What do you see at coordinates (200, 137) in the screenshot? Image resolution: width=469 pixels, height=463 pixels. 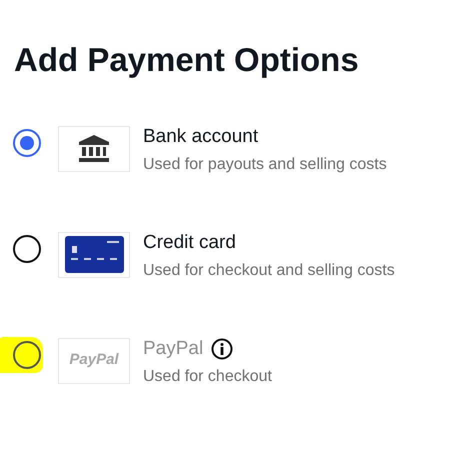 I see `option-label: Bank account` at bounding box center [200, 137].